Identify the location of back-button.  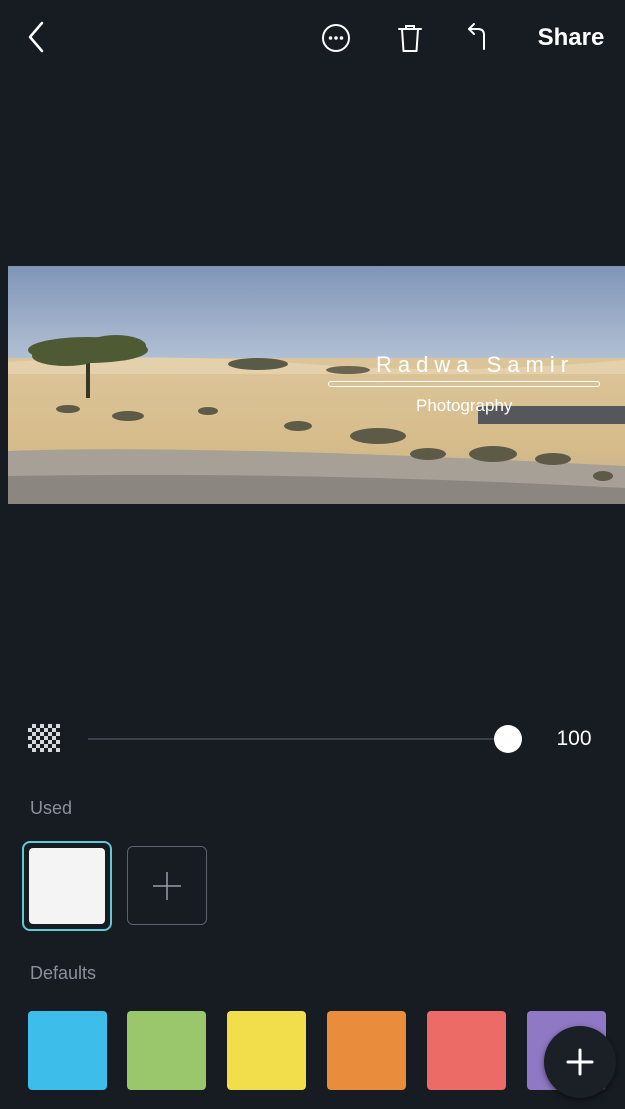
(36, 37).